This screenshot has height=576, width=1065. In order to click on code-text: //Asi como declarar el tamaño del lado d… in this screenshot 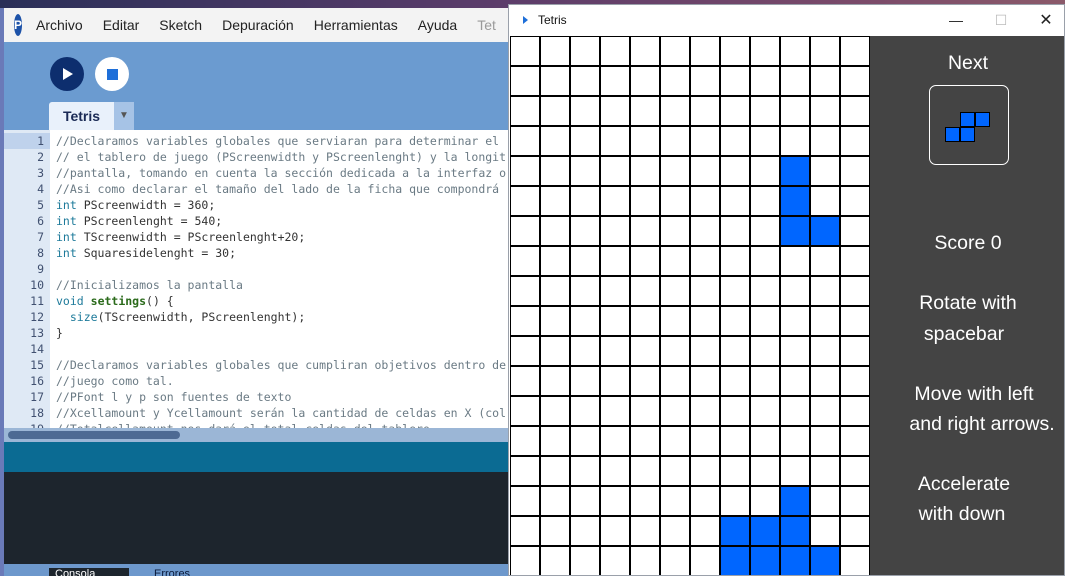, I will do `click(278, 189)`.